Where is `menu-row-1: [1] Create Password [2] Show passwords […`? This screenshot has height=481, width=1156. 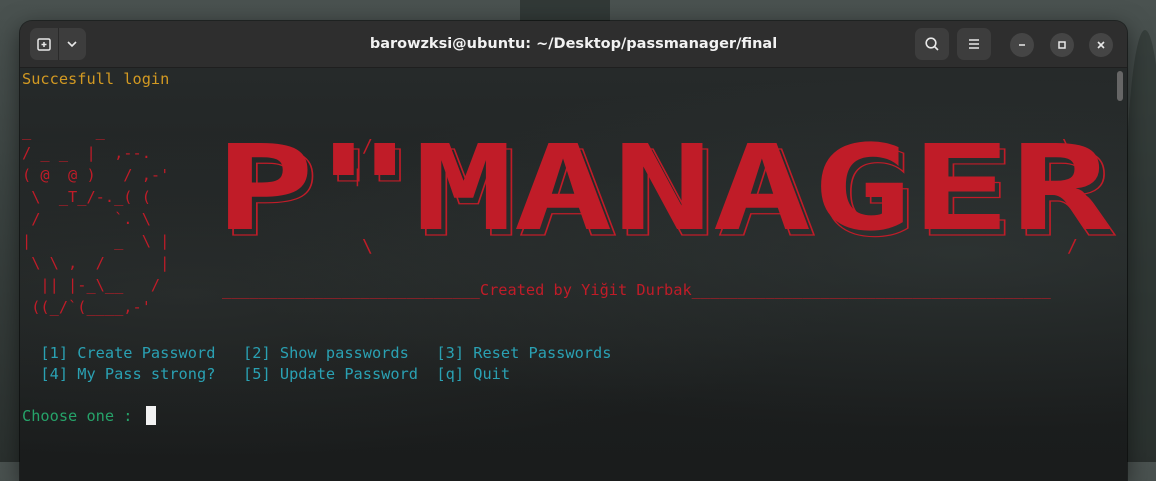 menu-row-1: [1] Create Password [2] Show passwords [… is located at coordinates (317, 353).